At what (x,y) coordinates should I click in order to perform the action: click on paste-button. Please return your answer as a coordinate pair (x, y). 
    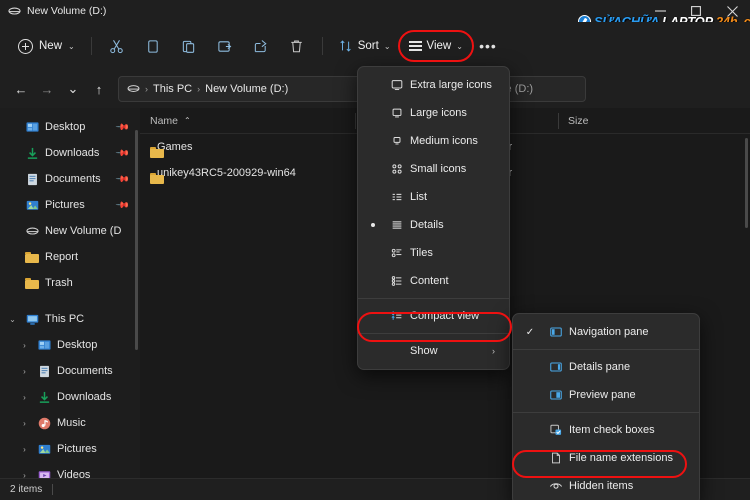
    Looking at the image, I should click on (189, 46).